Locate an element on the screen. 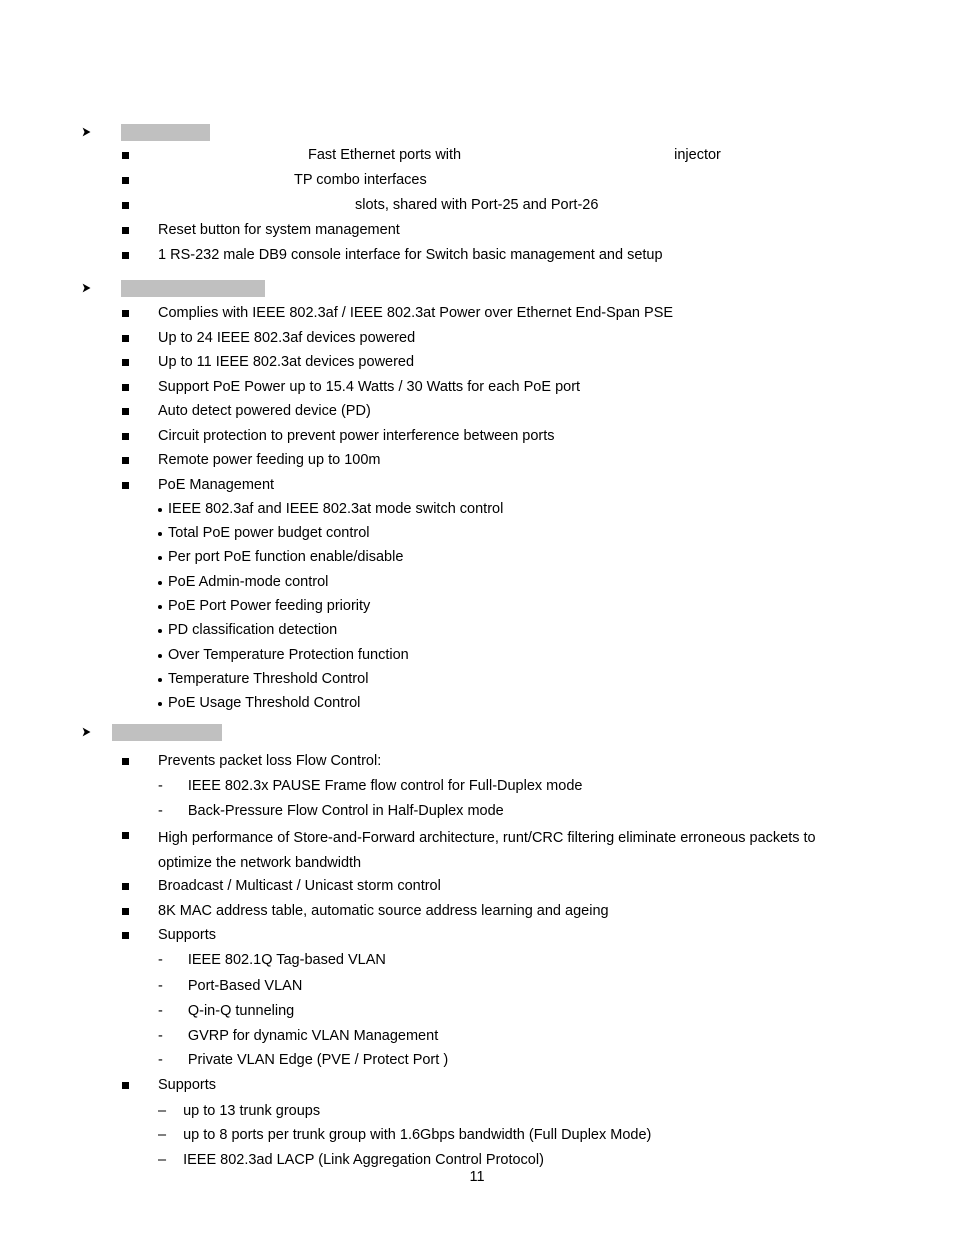 This screenshot has height=1235, width=954. text-segment: Q-in-Q tunneling is located at coordinates (241, 1011).